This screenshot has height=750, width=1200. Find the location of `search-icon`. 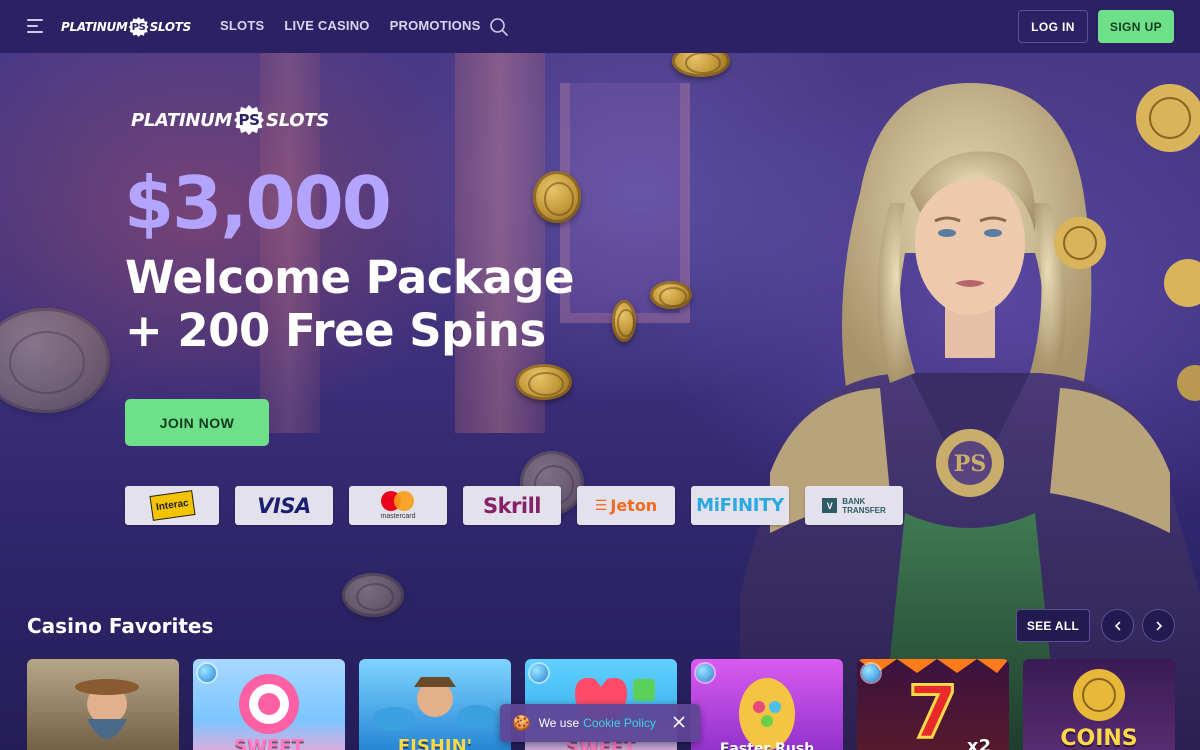

search-icon is located at coordinates (499, 27).